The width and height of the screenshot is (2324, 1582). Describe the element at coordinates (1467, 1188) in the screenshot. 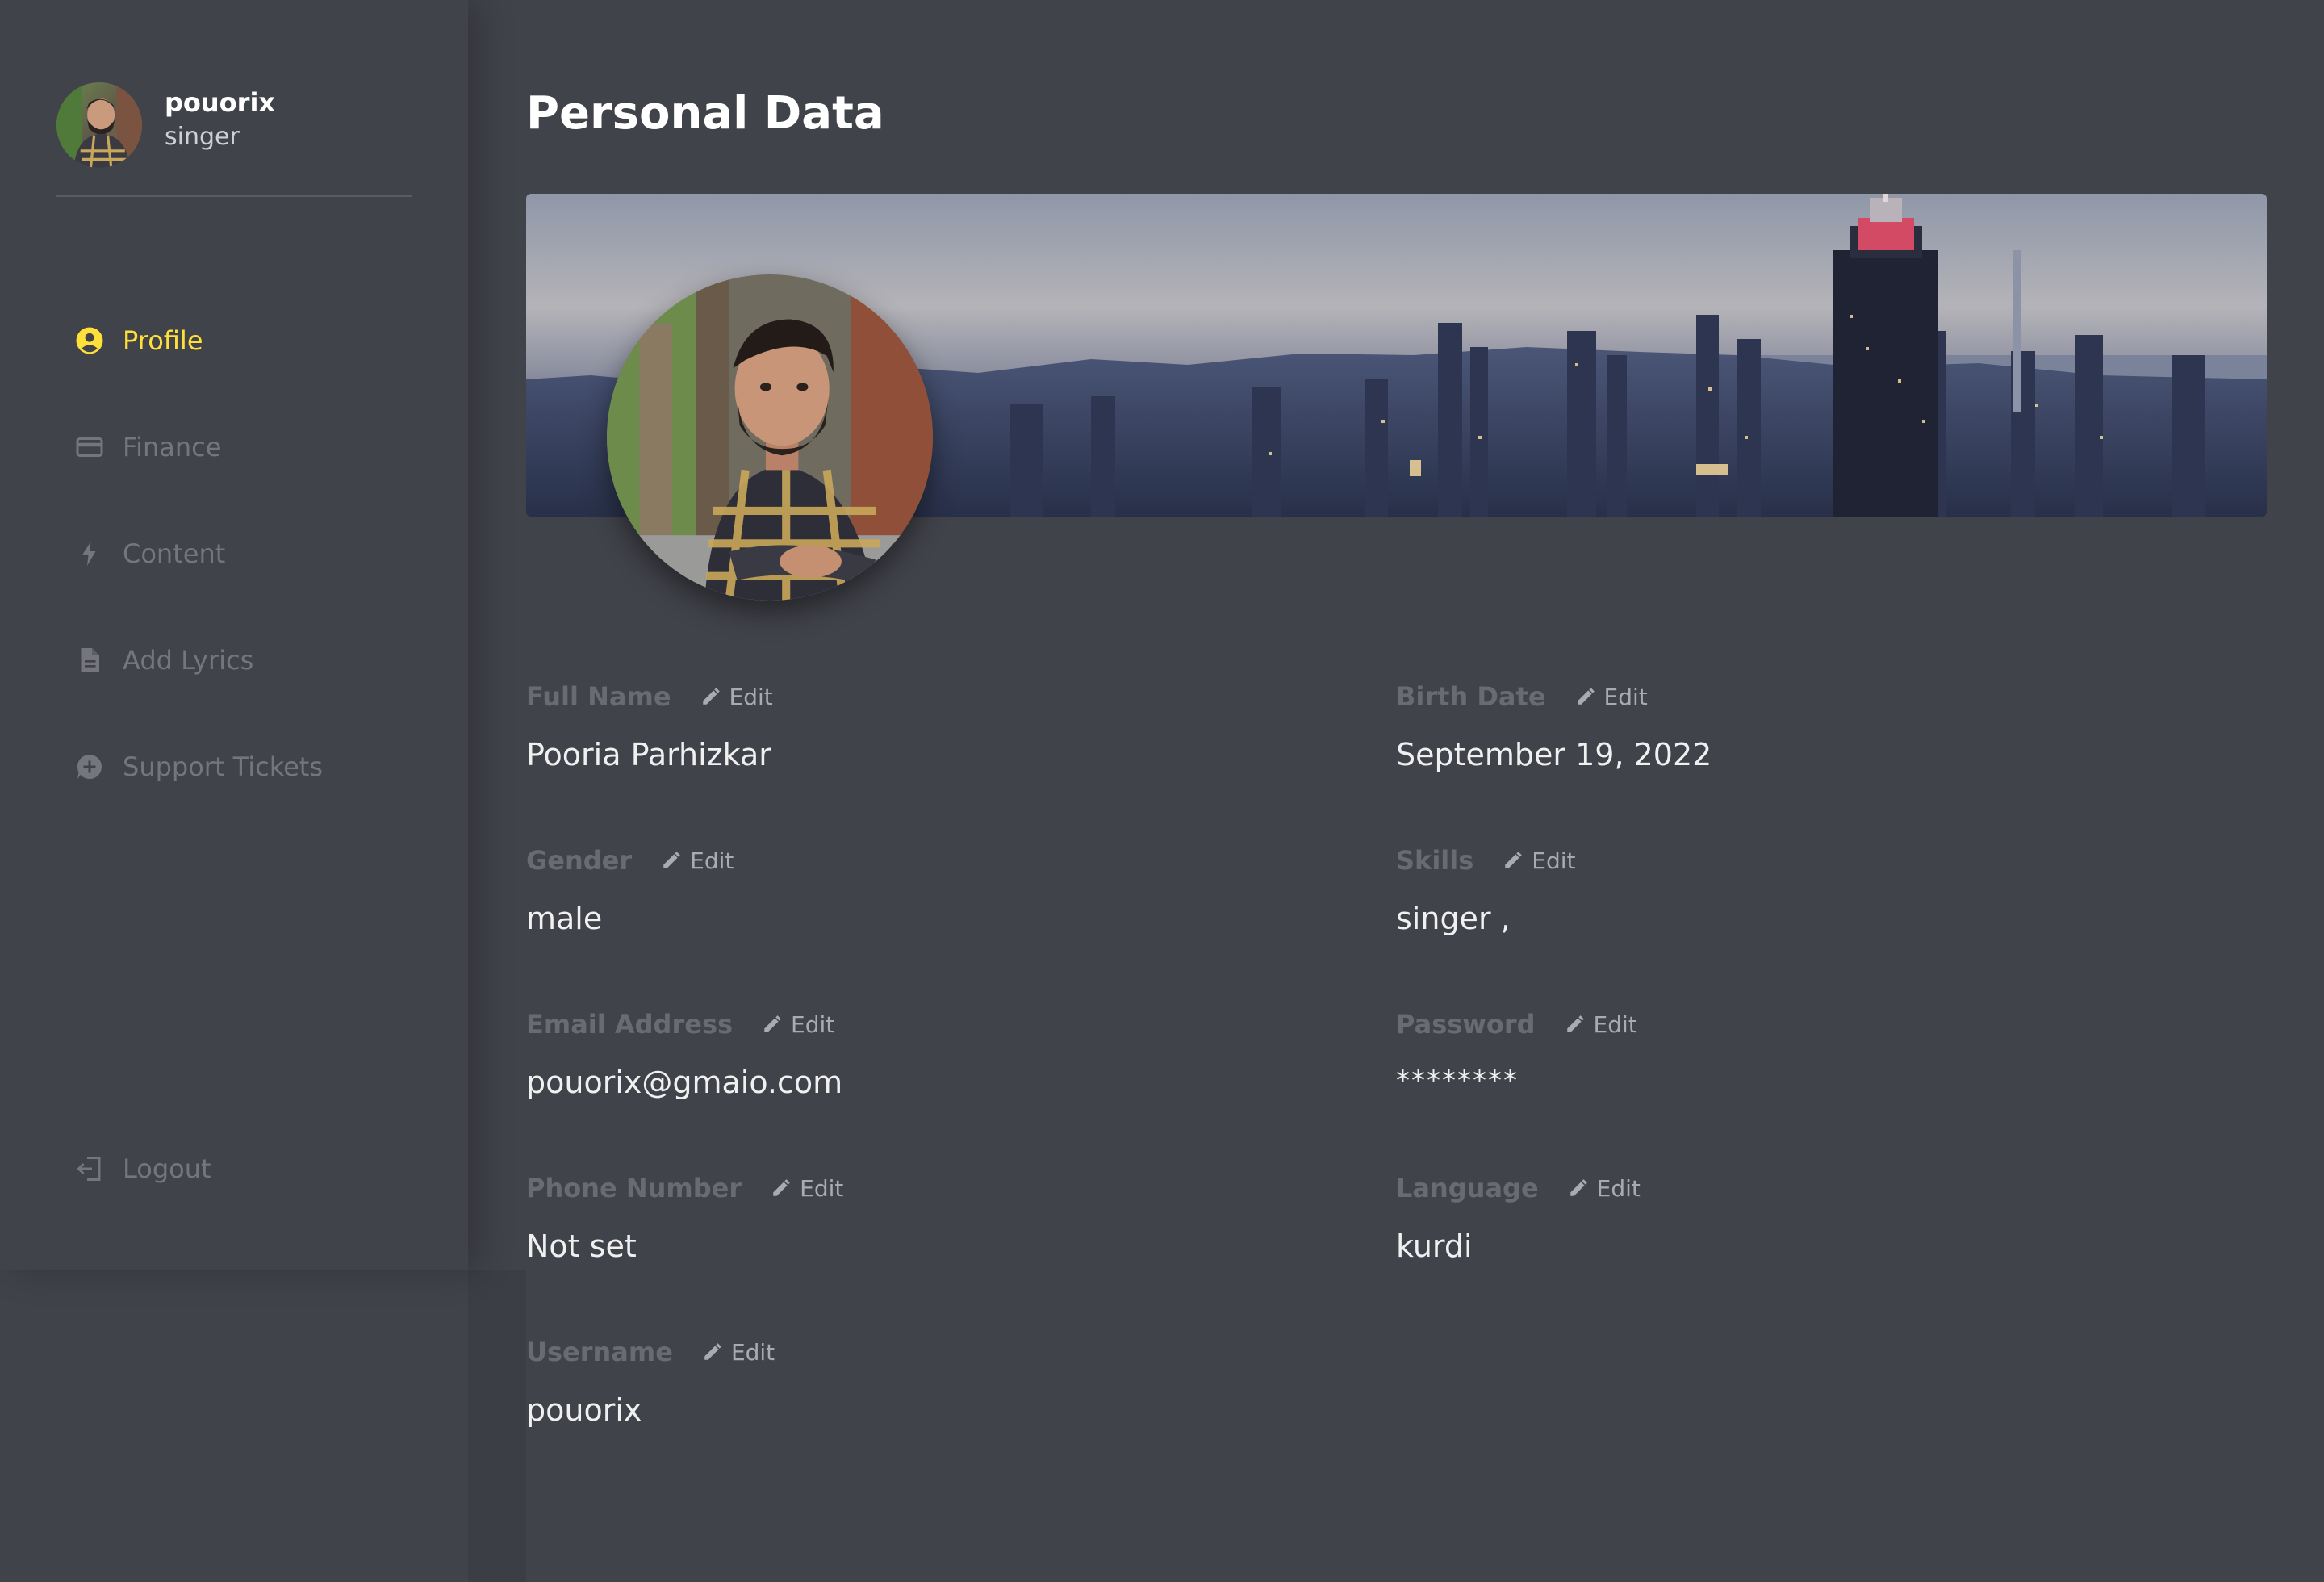

I see `field-label: Language` at that location.